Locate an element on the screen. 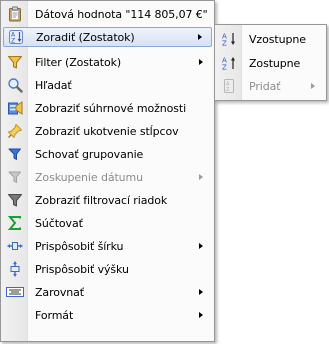 The height and width of the screenshot is (344, 329). sort-icon: A Z is located at coordinates (16, 37).